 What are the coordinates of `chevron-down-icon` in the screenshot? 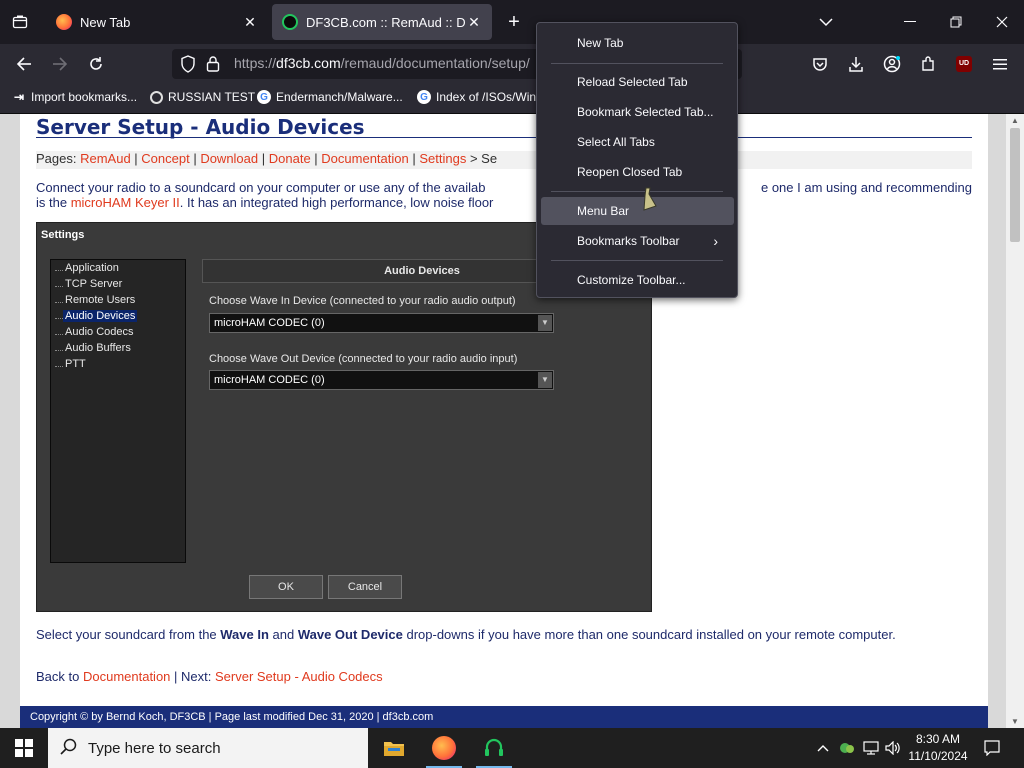 It's located at (826, 22).